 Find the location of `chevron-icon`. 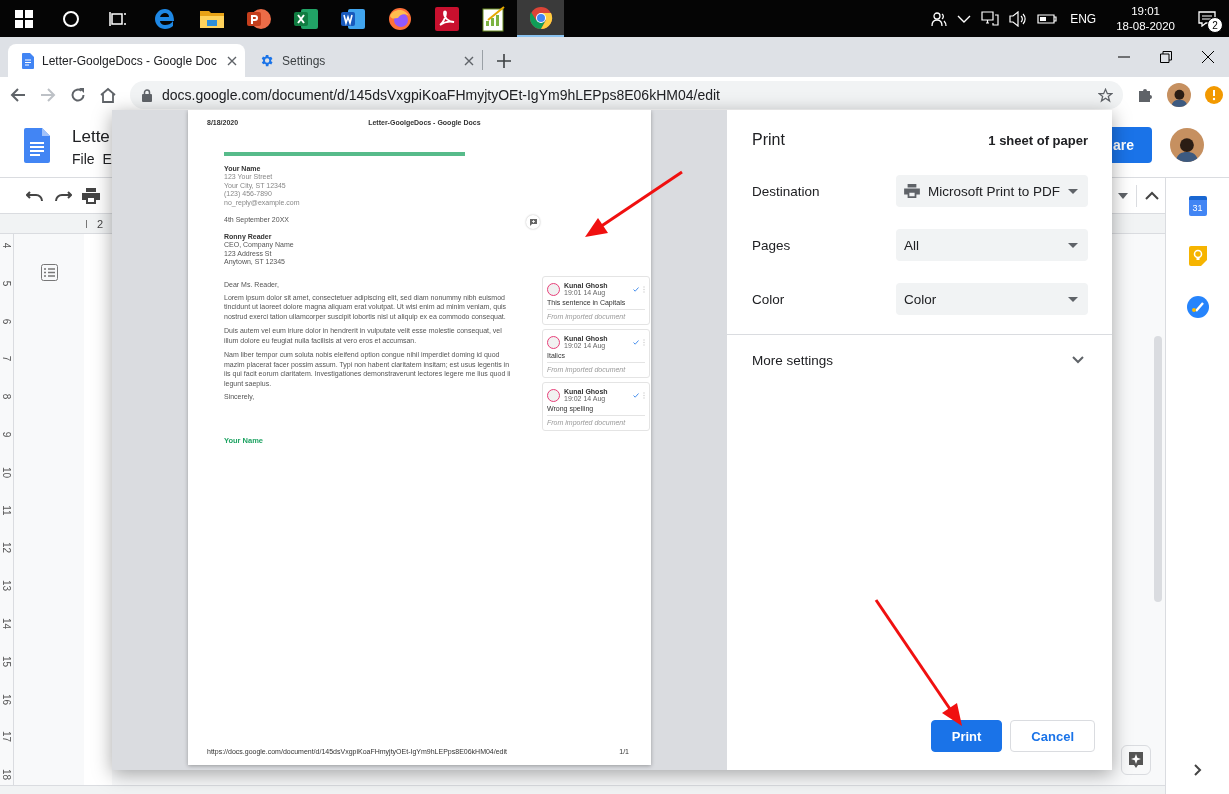

chevron-icon is located at coordinates (1078, 360).